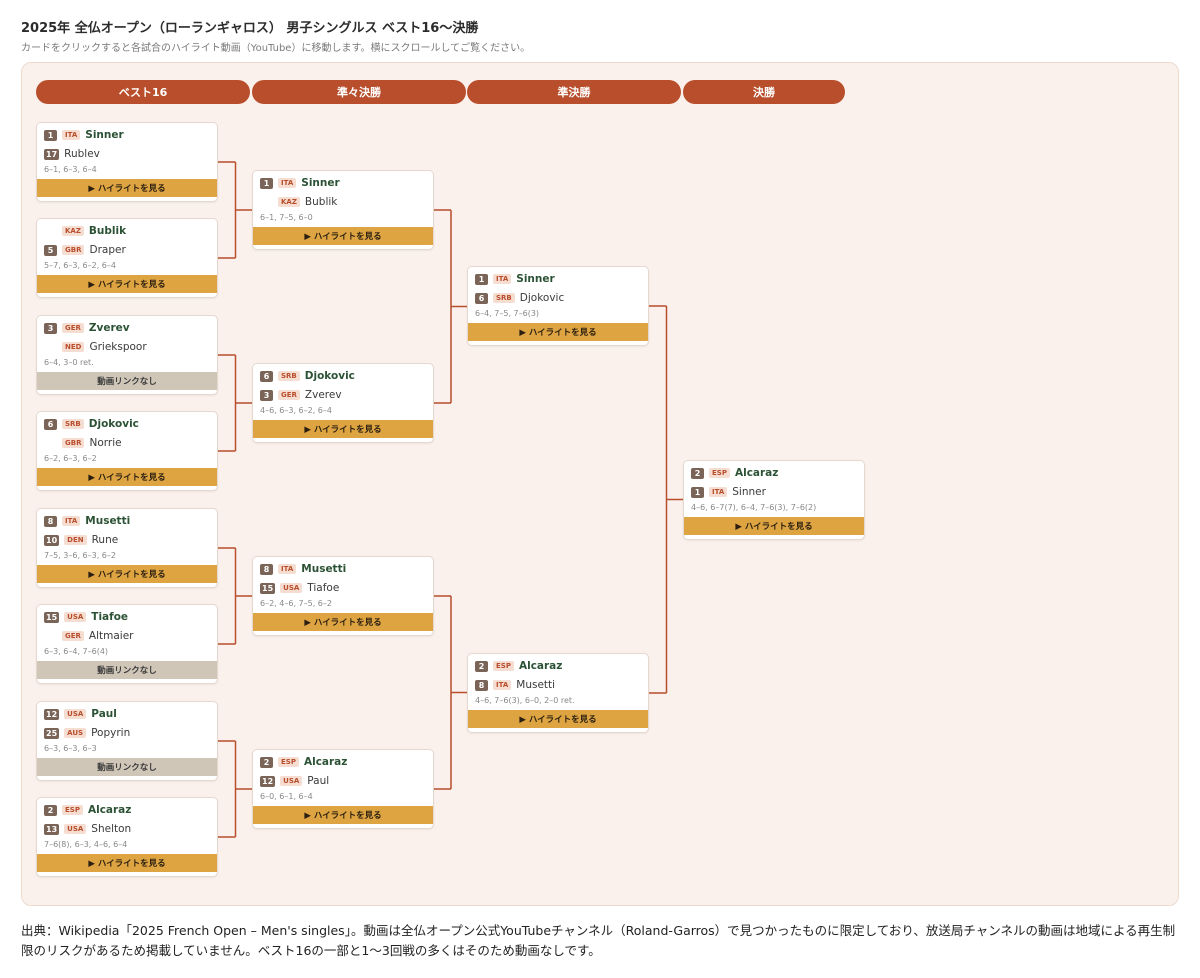 The width and height of the screenshot is (1200, 978). I want to click on match-score: 7–6(8), 6–3, 4–6, 6–4, so click(86, 844).